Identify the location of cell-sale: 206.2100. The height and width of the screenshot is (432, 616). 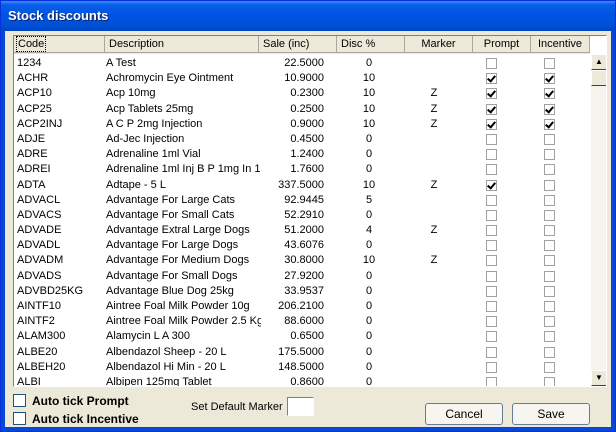
(292, 306).